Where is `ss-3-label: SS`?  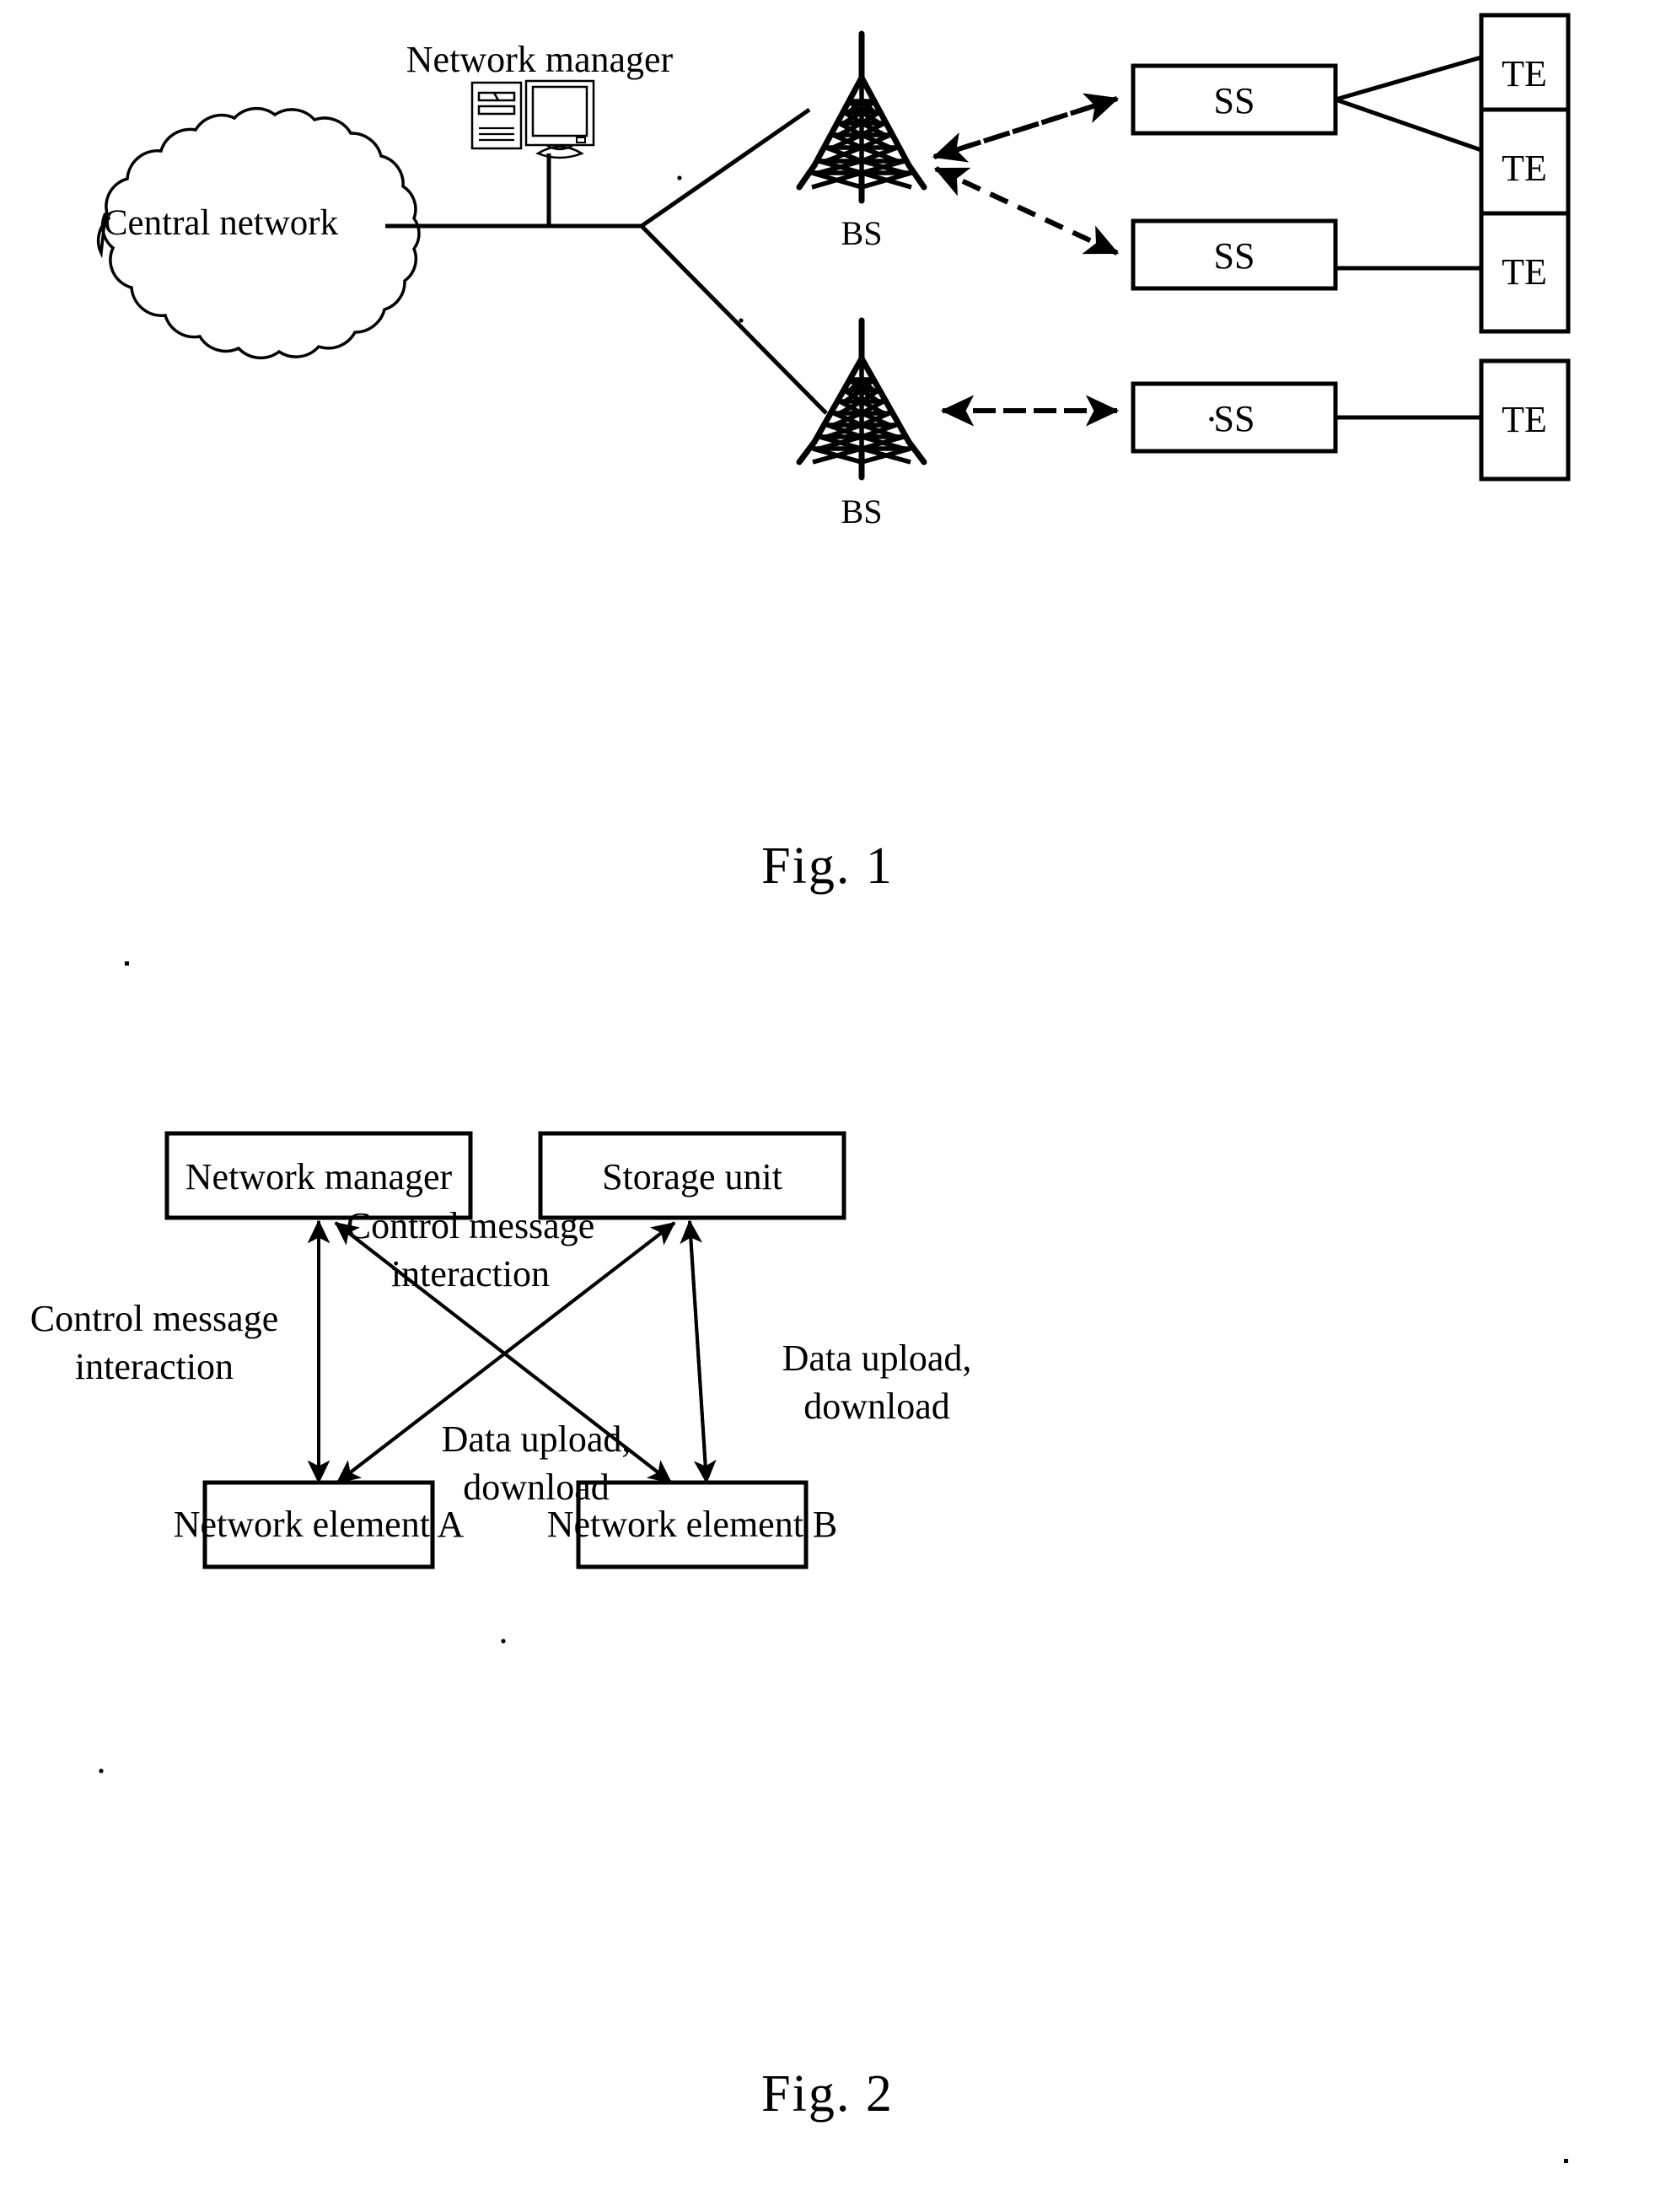 ss-3-label: SS is located at coordinates (1234, 418).